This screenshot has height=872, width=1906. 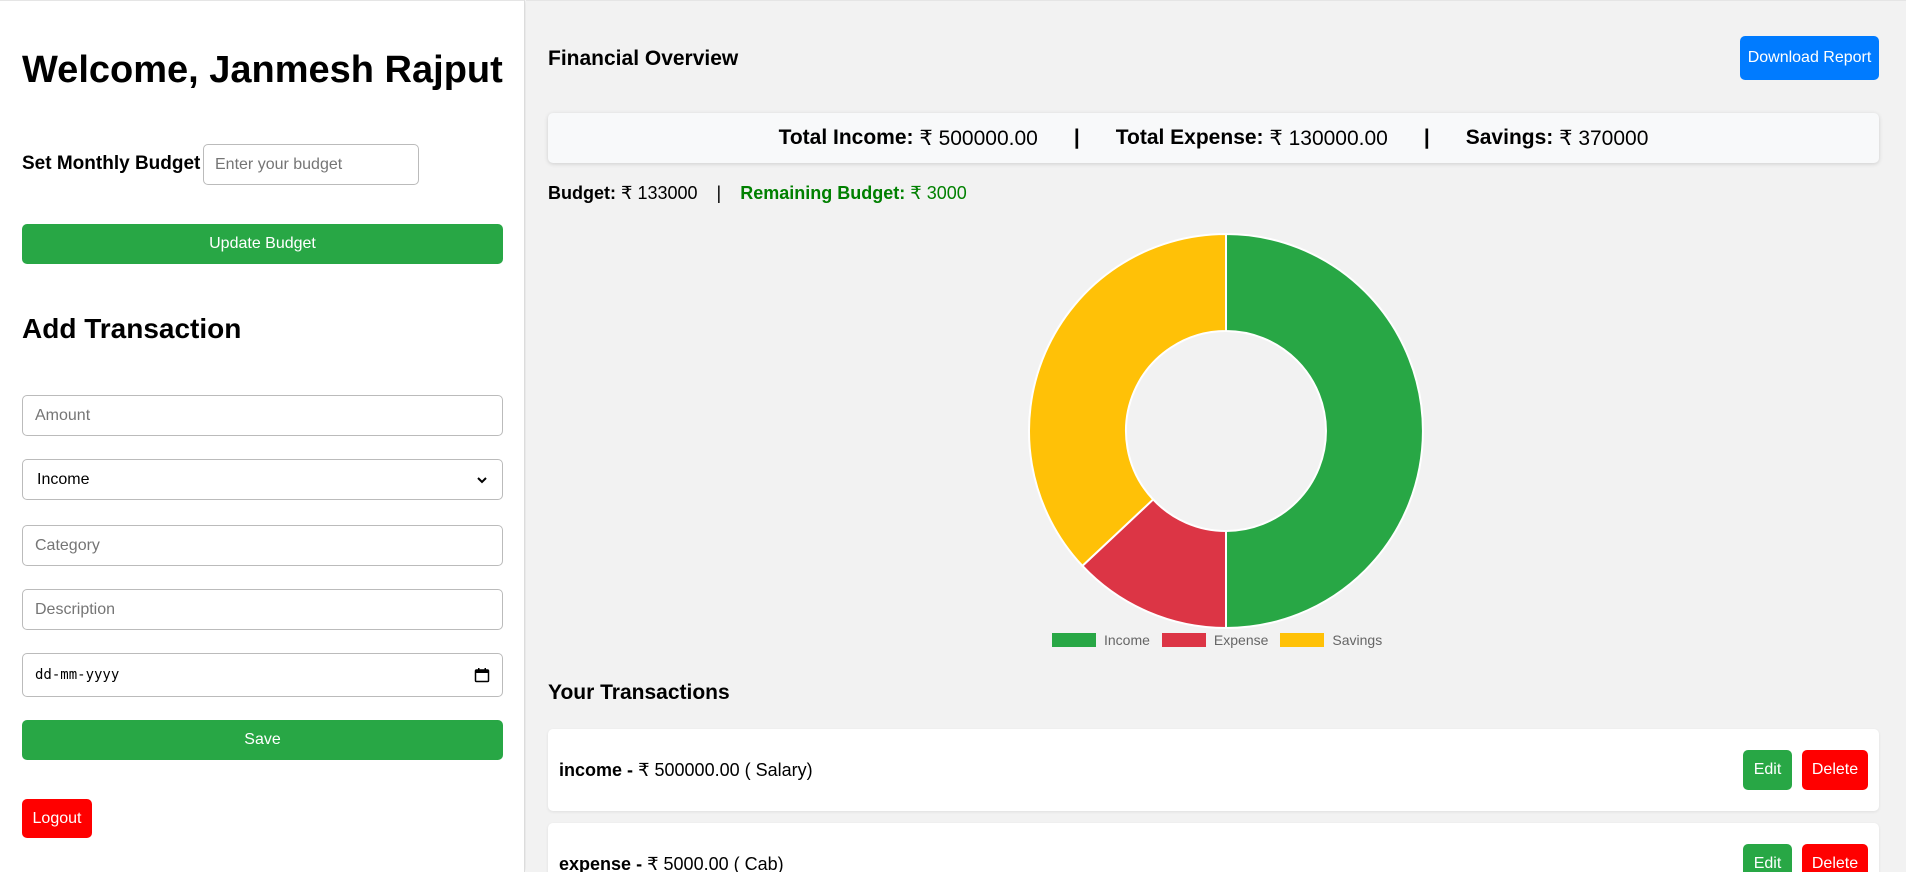 What do you see at coordinates (978, 138) in the screenshot?
I see `total-income-value: ₹ 500000.00` at bounding box center [978, 138].